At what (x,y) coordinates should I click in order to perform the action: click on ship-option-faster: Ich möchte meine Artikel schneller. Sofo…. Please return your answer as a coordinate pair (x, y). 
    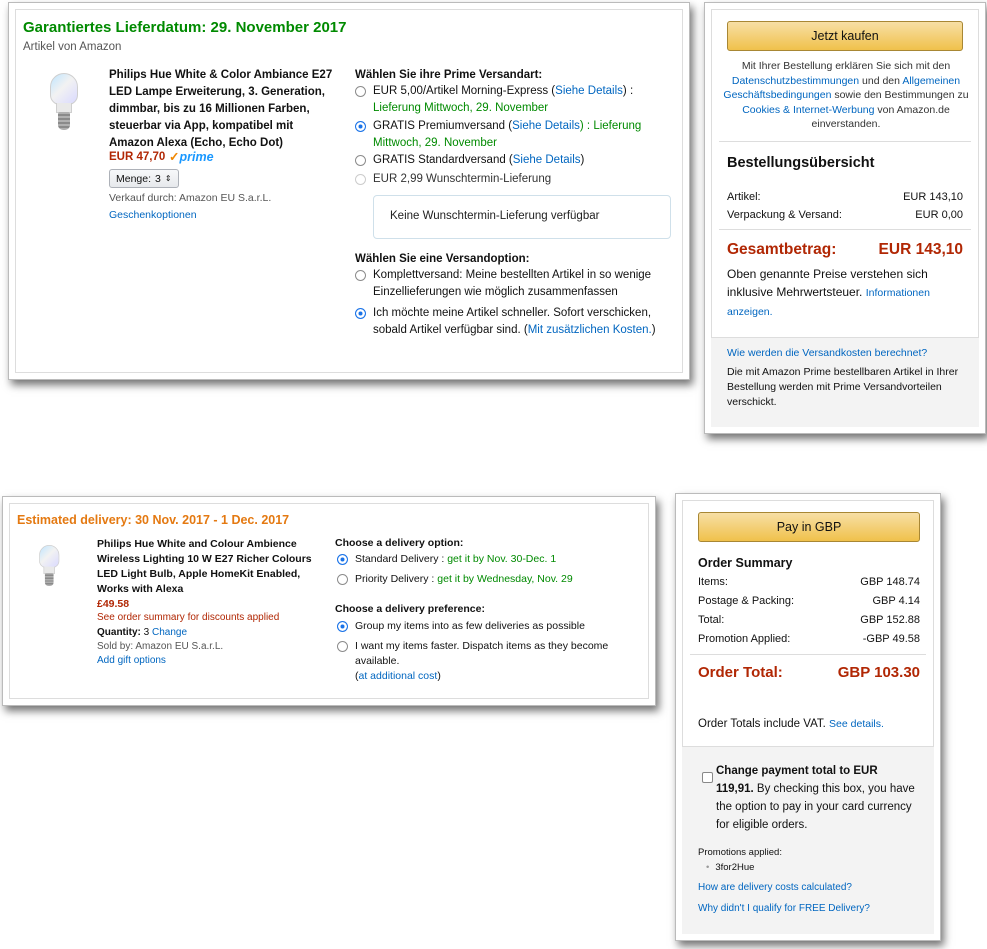
    Looking at the image, I should click on (514, 322).